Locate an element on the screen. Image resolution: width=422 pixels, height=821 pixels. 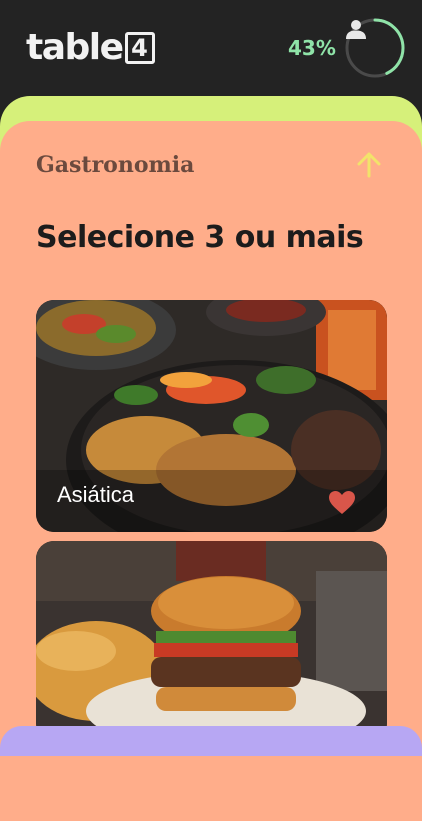
logo-text: table is located at coordinates (75, 47).